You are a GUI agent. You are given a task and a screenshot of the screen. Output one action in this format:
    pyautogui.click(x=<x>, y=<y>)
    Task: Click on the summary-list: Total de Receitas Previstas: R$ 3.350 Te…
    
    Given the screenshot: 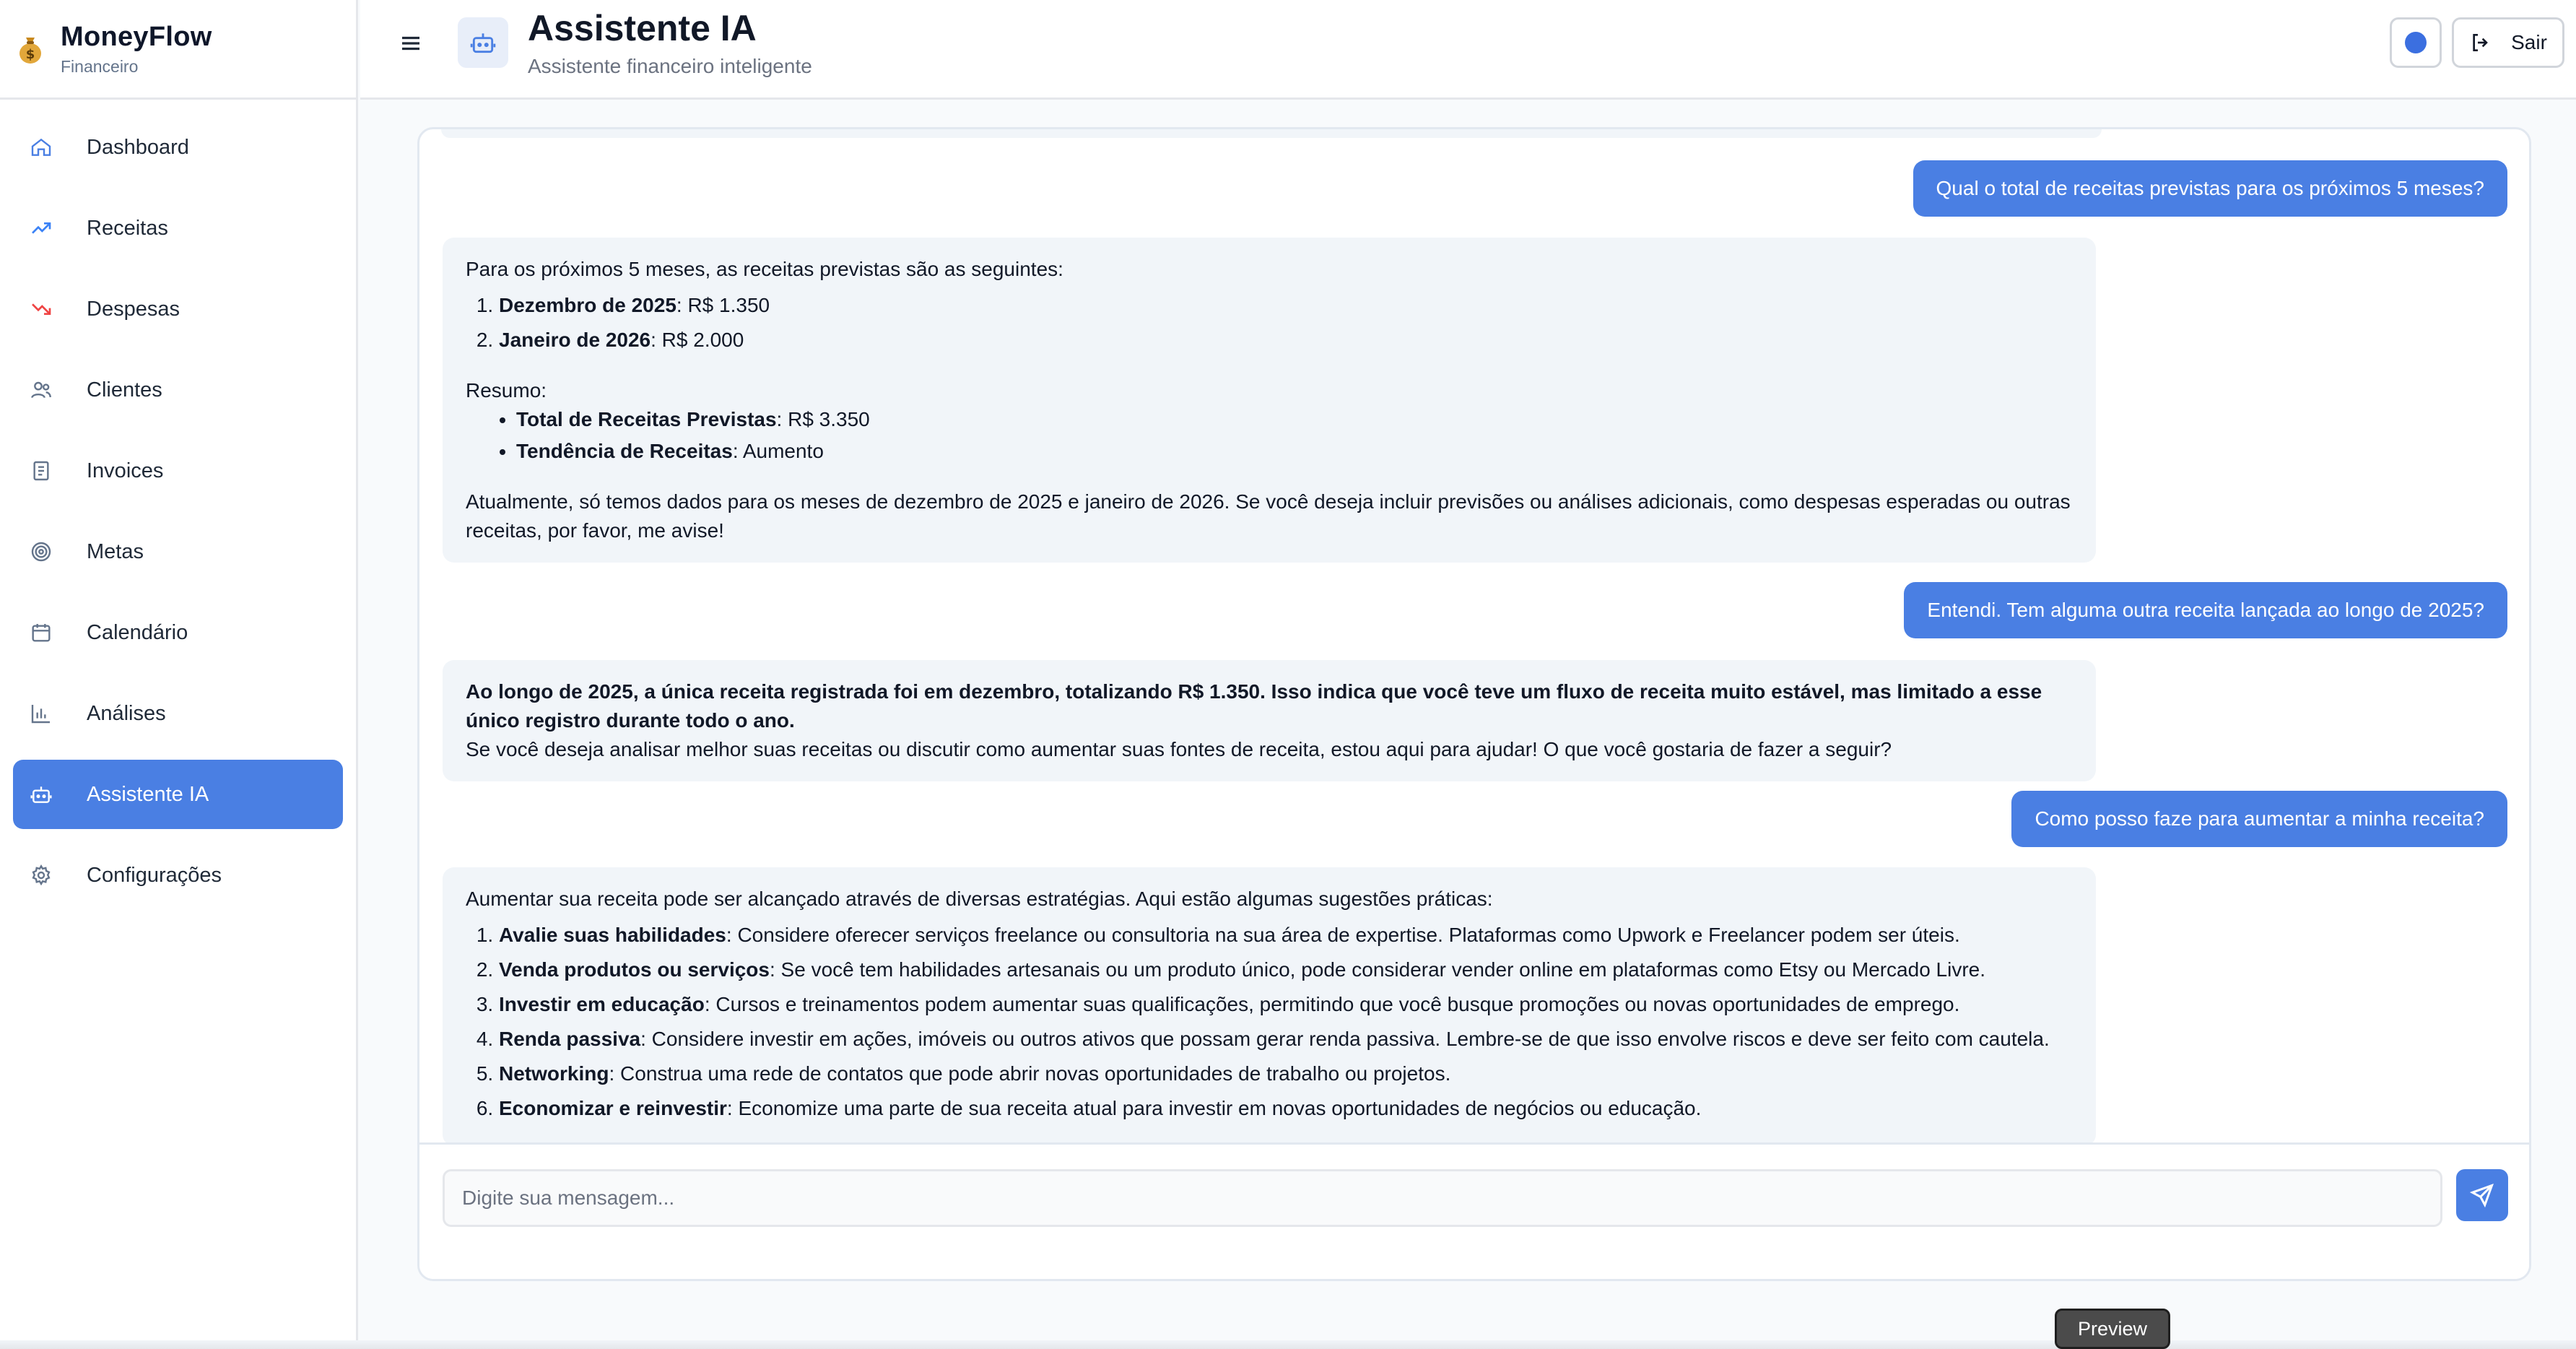 What is the action you would take?
    pyautogui.click(x=1269, y=436)
    